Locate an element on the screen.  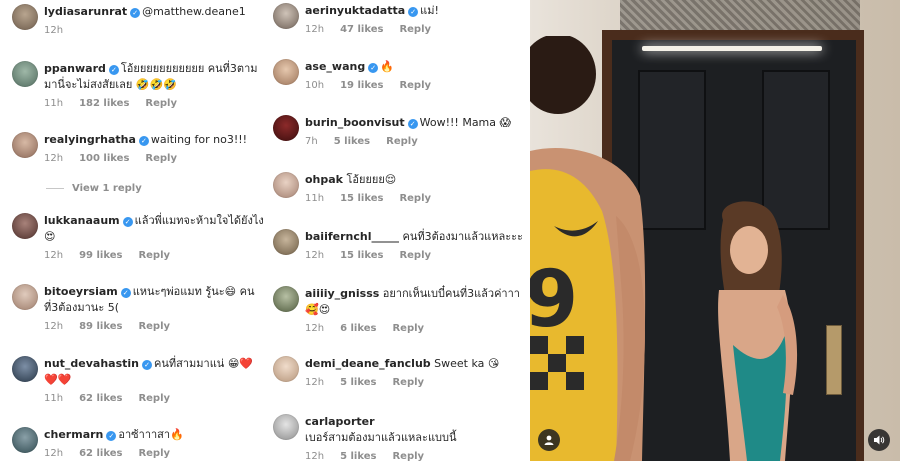
like-count: 47 likes is located at coordinates (361, 29).